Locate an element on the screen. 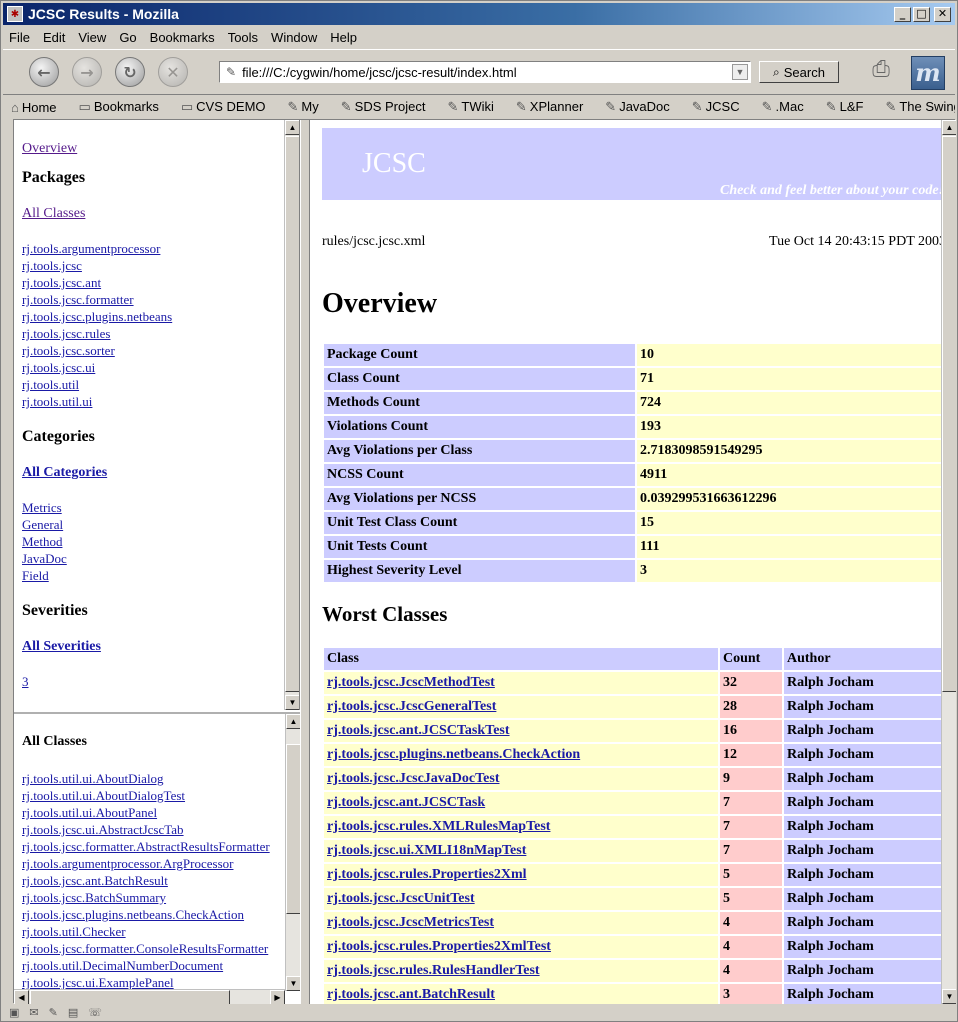 This screenshot has height=1022, width=958. overview-link: Overview is located at coordinates (156, 148).